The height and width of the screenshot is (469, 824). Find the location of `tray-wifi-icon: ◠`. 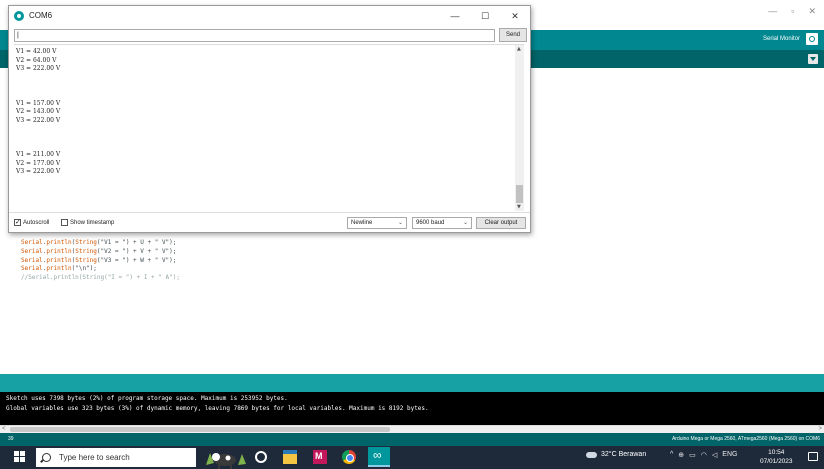

tray-wifi-icon: ◠ is located at coordinates (704, 455).